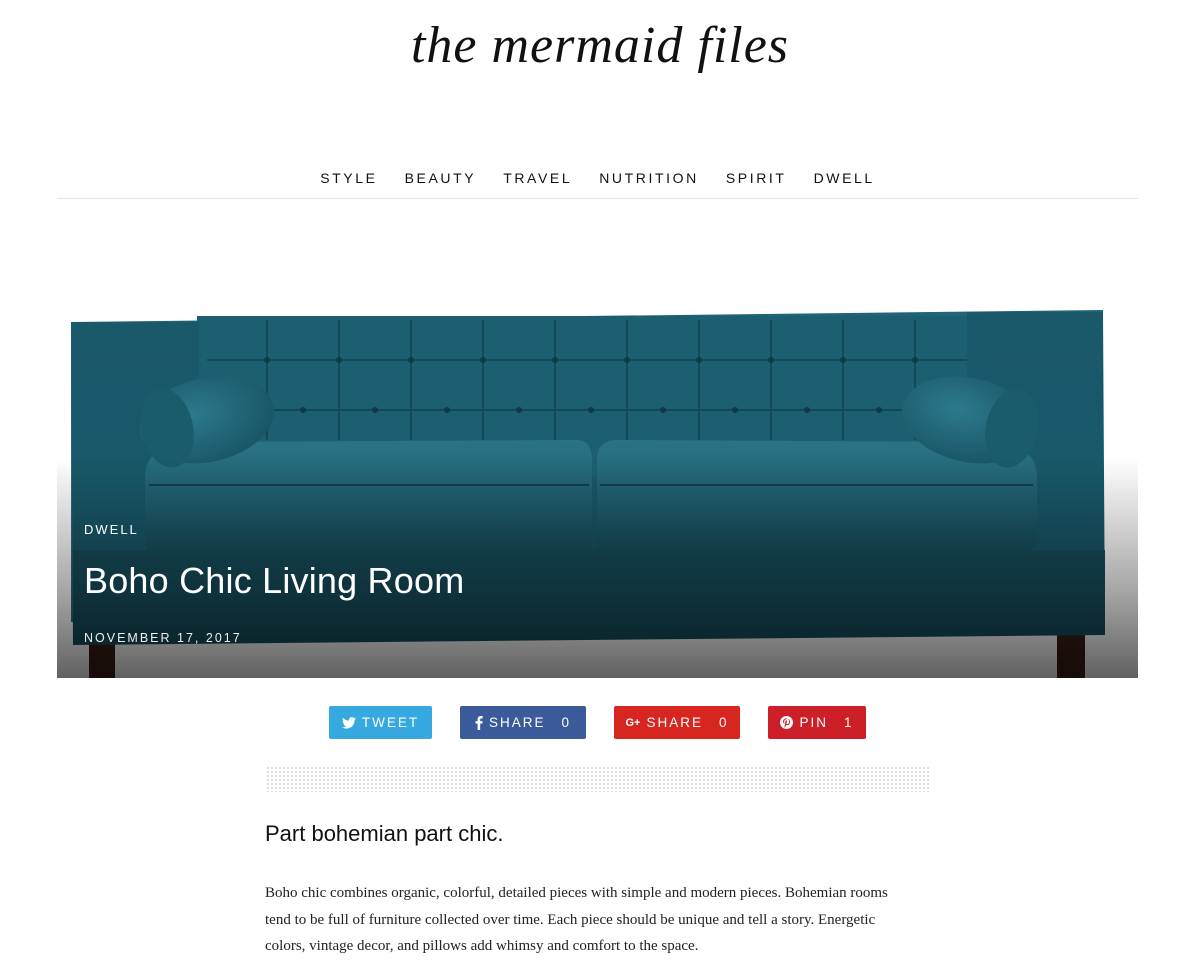 Image resolution: width=1200 pixels, height=976 pixels. I want to click on site-logo: the mermaid files, so click(600, 46).